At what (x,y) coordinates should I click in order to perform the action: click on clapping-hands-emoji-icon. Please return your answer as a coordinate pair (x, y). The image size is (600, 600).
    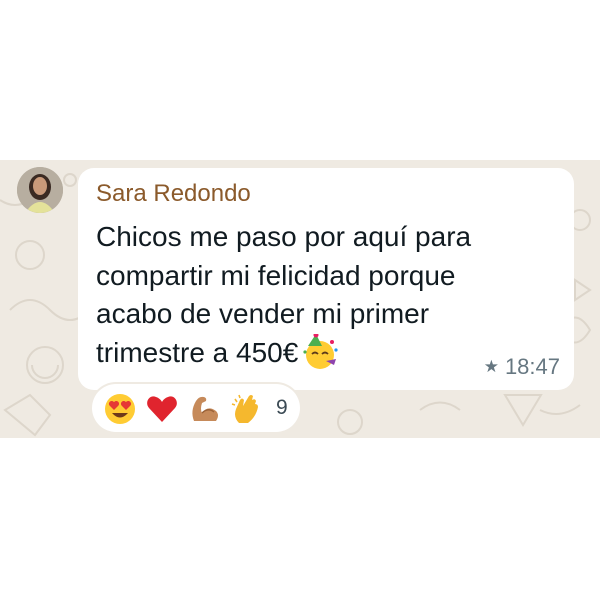
    Looking at the image, I should click on (244, 408).